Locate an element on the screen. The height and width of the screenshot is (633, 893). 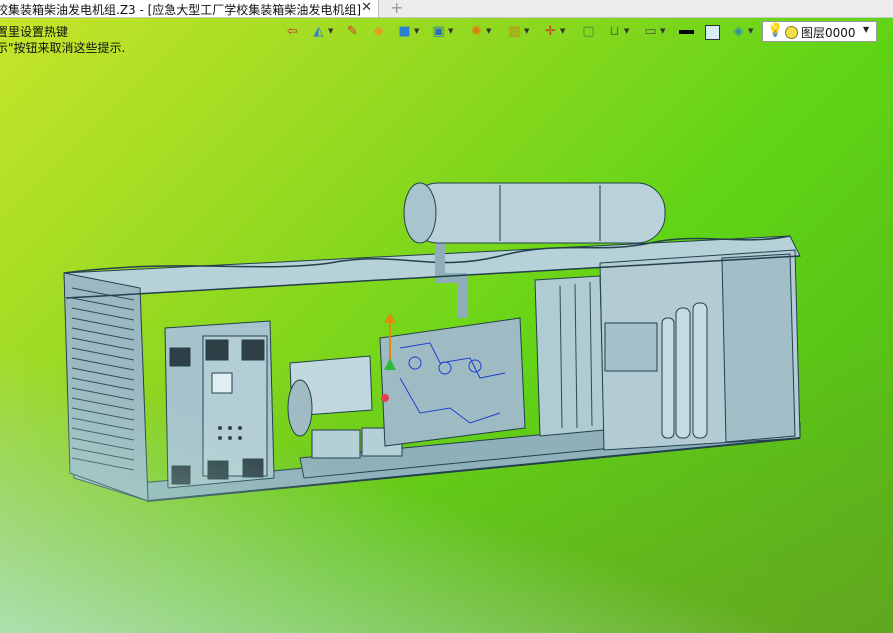
cabinet-display is located at coordinates (222, 383).